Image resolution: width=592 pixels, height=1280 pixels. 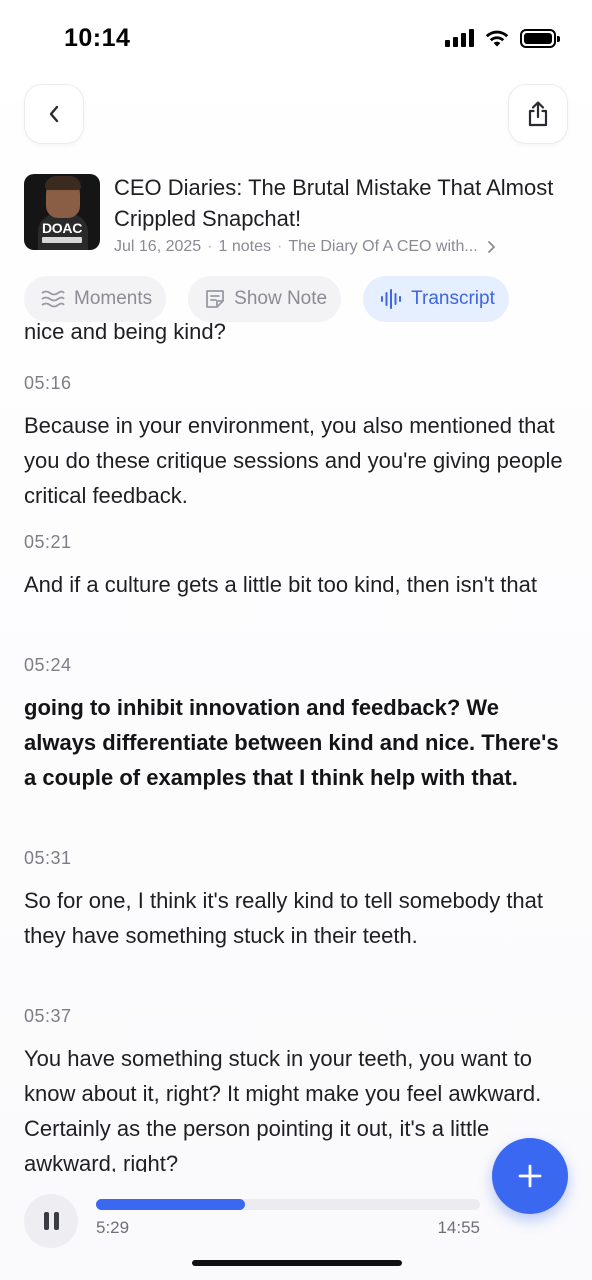 What do you see at coordinates (294, 383) in the screenshot?
I see `segment-timestamp: 05:16` at bounding box center [294, 383].